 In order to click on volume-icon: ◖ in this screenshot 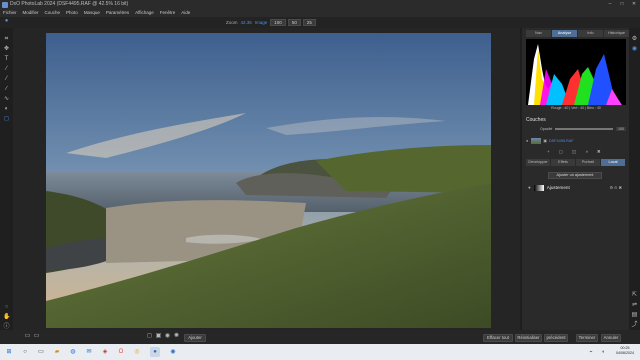, I will do `click(603, 352)`.